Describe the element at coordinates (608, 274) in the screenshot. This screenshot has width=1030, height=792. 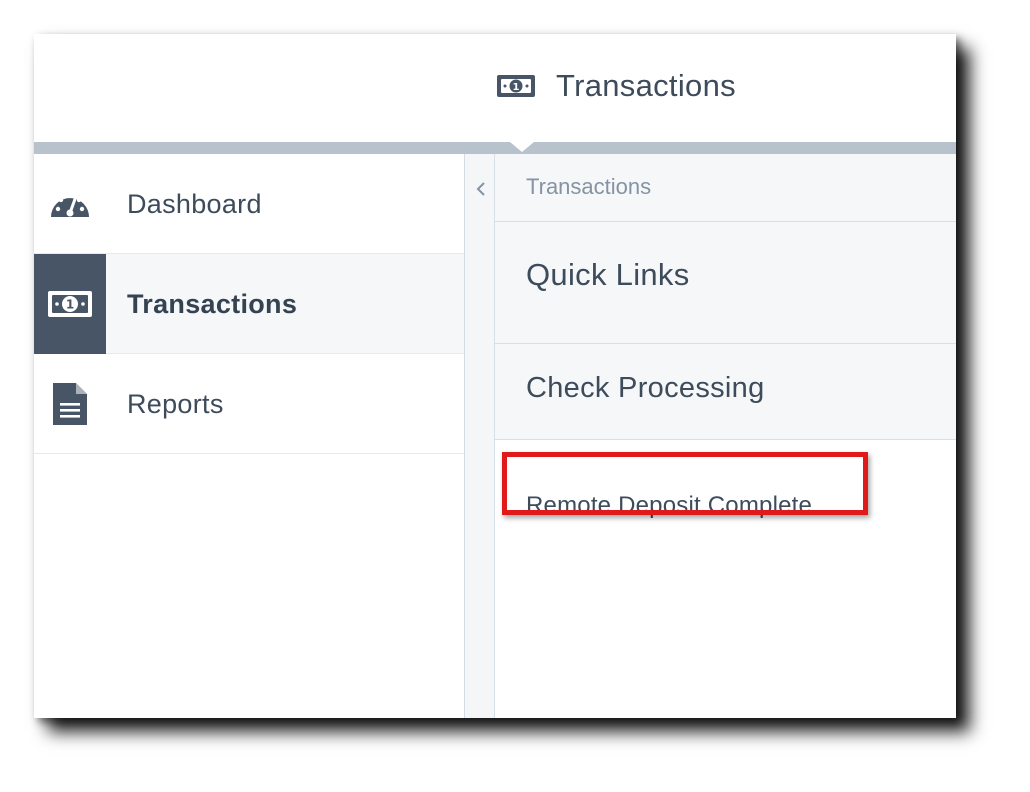
I see `submenu-item-label: Quick Links` at that location.